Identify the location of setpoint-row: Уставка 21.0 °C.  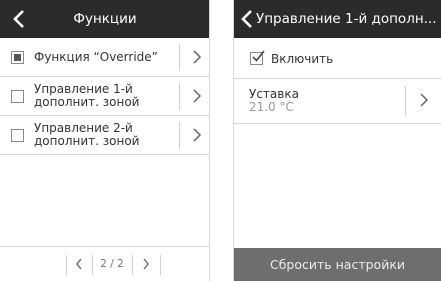
(337, 101).